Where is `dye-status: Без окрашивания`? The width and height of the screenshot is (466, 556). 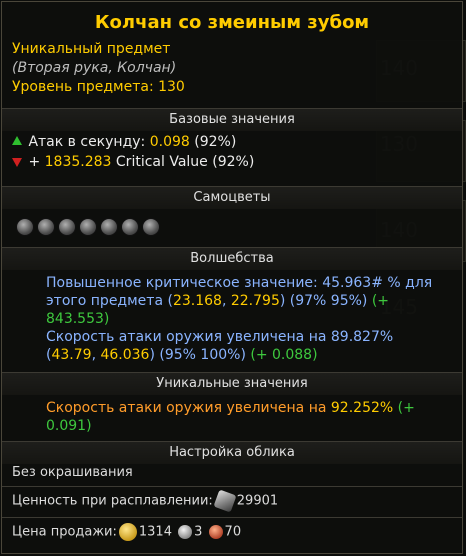 dye-status: Без окрашивания is located at coordinates (72, 472).